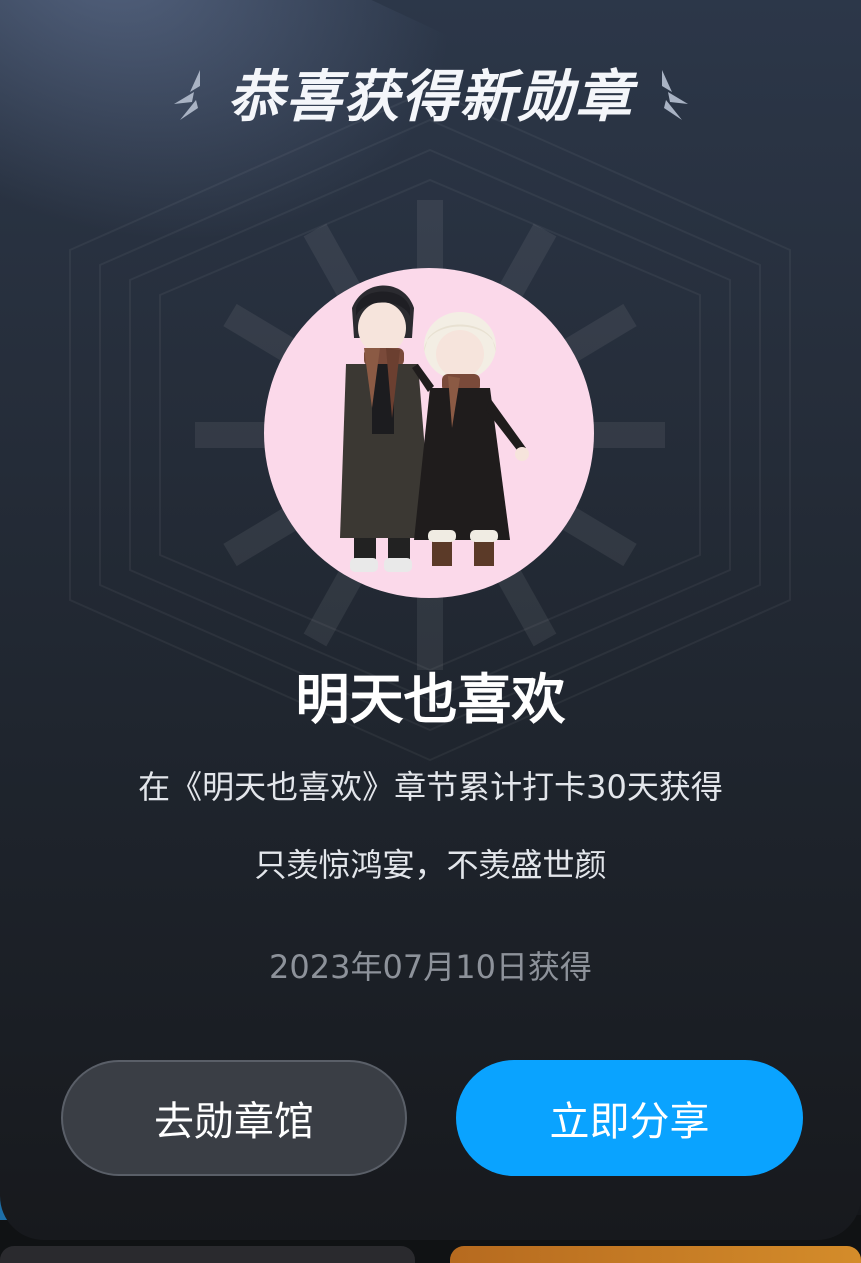  What do you see at coordinates (186, 95) in the screenshot?
I see `title-left-decoration-icon` at bounding box center [186, 95].